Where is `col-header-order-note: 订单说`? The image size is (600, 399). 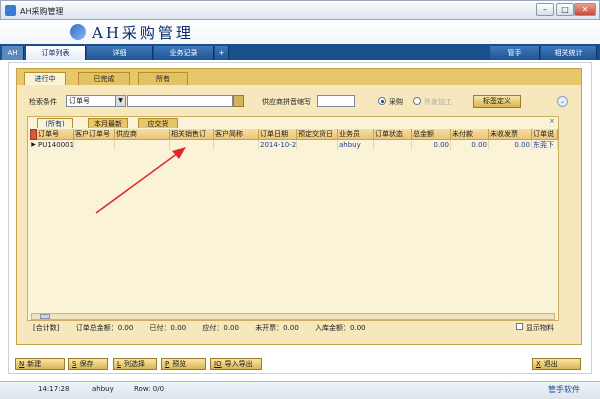 col-header-order-note: 订单说 is located at coordinates (545, 134).